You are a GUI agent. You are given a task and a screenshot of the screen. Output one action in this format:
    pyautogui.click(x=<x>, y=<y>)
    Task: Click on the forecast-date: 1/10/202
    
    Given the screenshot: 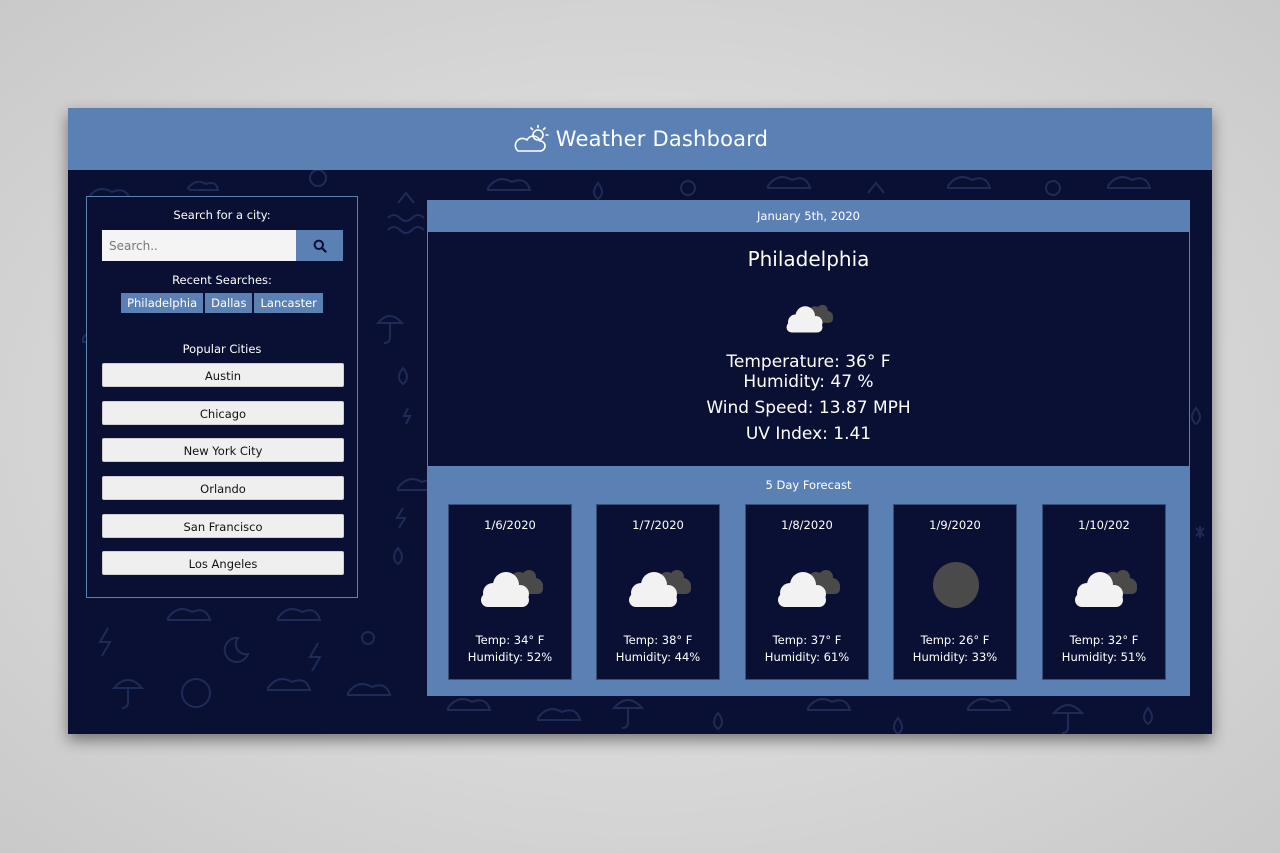 What is the action you would take?
    pyautogui.click(x=1104, y=525)
    